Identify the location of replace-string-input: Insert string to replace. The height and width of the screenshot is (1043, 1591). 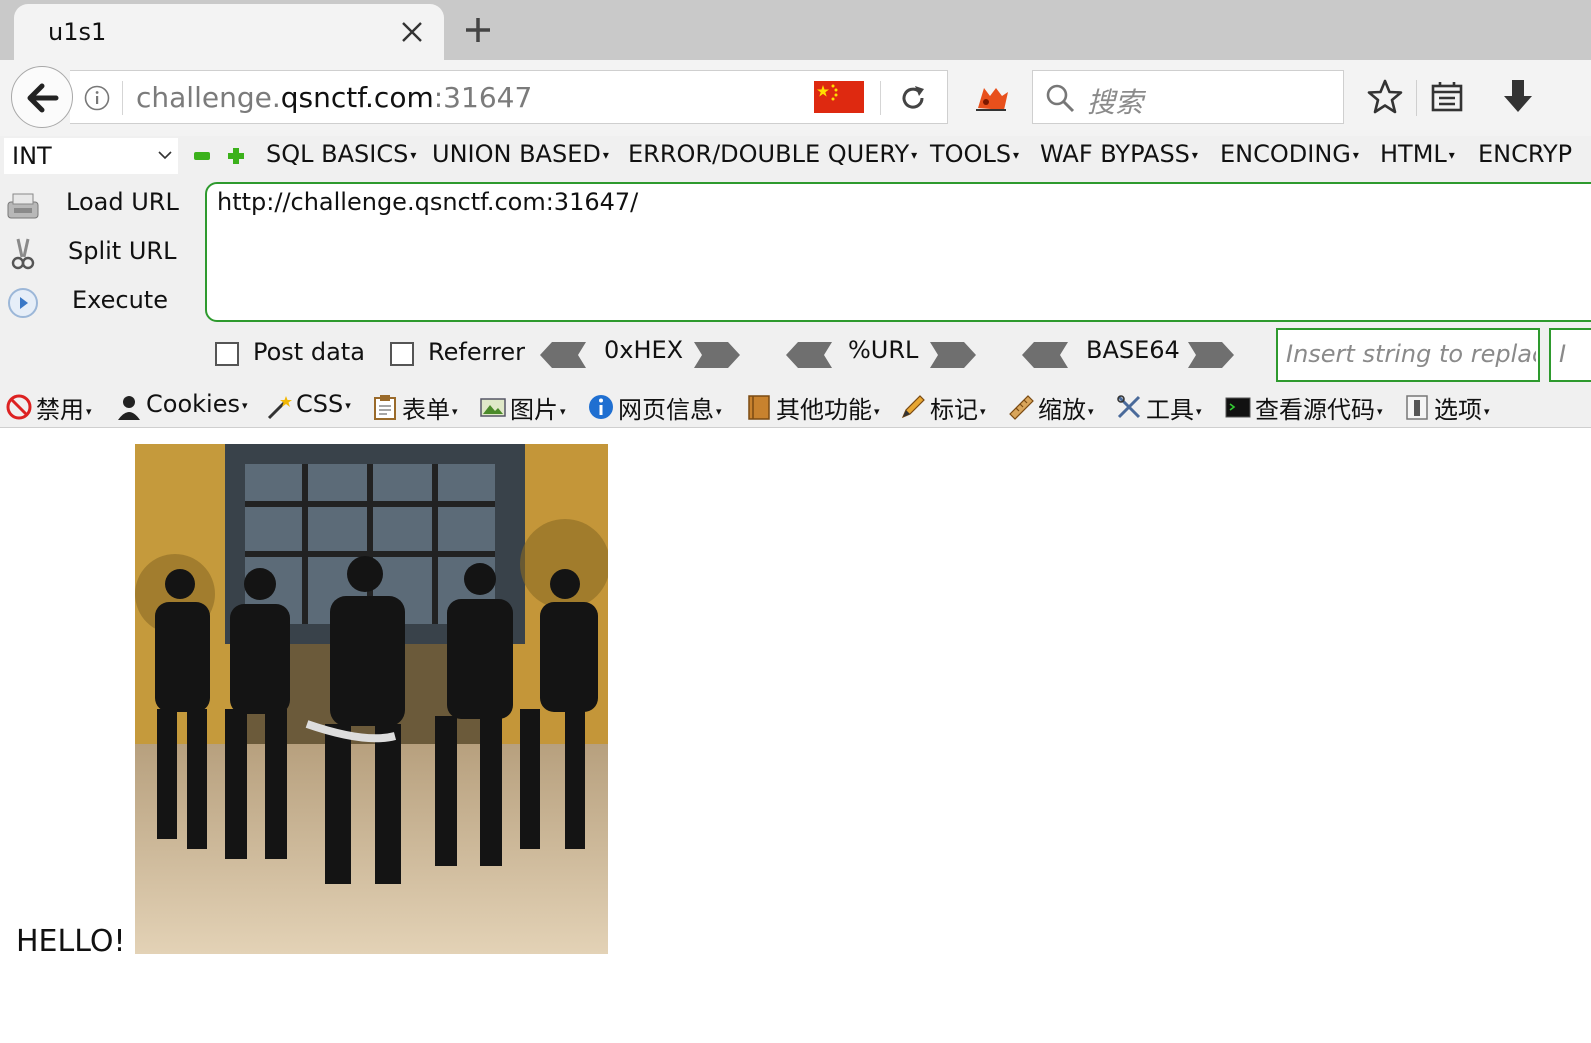
(1408, 355).